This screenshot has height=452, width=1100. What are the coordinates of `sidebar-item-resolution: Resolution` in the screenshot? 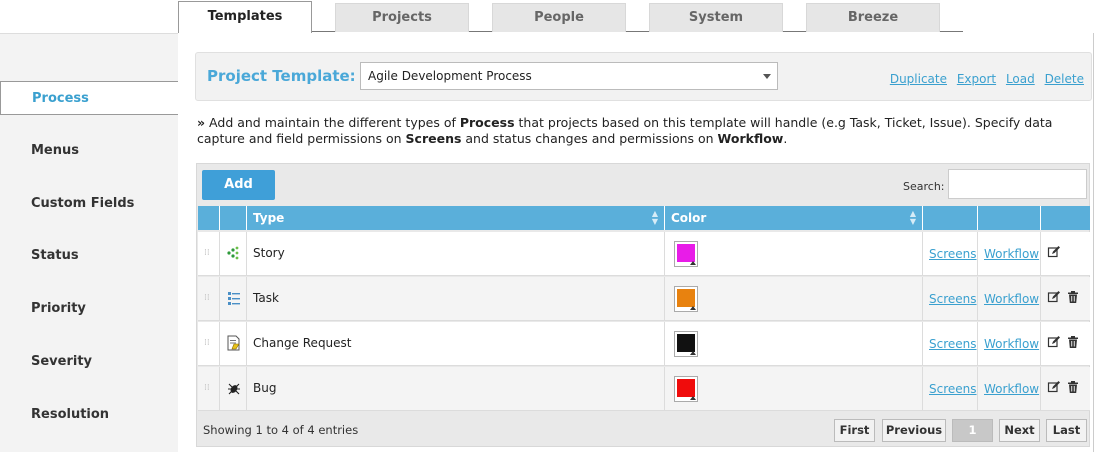 It's located at (89, 415).